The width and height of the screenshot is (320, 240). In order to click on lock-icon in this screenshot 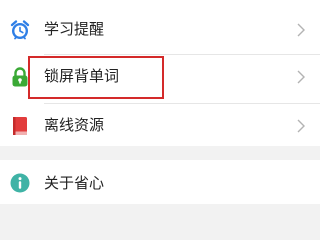, I will do `click(20, 77)`.